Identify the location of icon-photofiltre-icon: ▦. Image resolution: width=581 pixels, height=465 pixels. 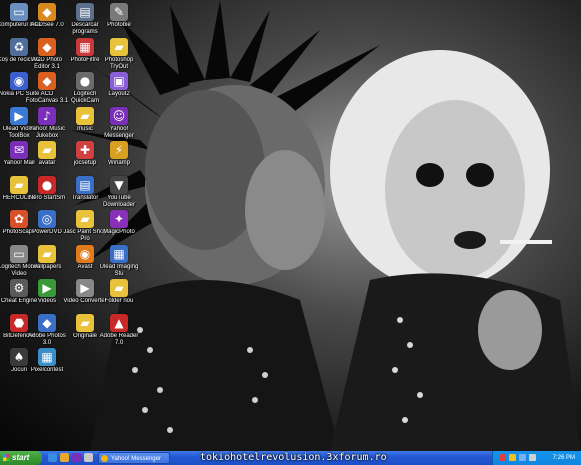
(85, 46).